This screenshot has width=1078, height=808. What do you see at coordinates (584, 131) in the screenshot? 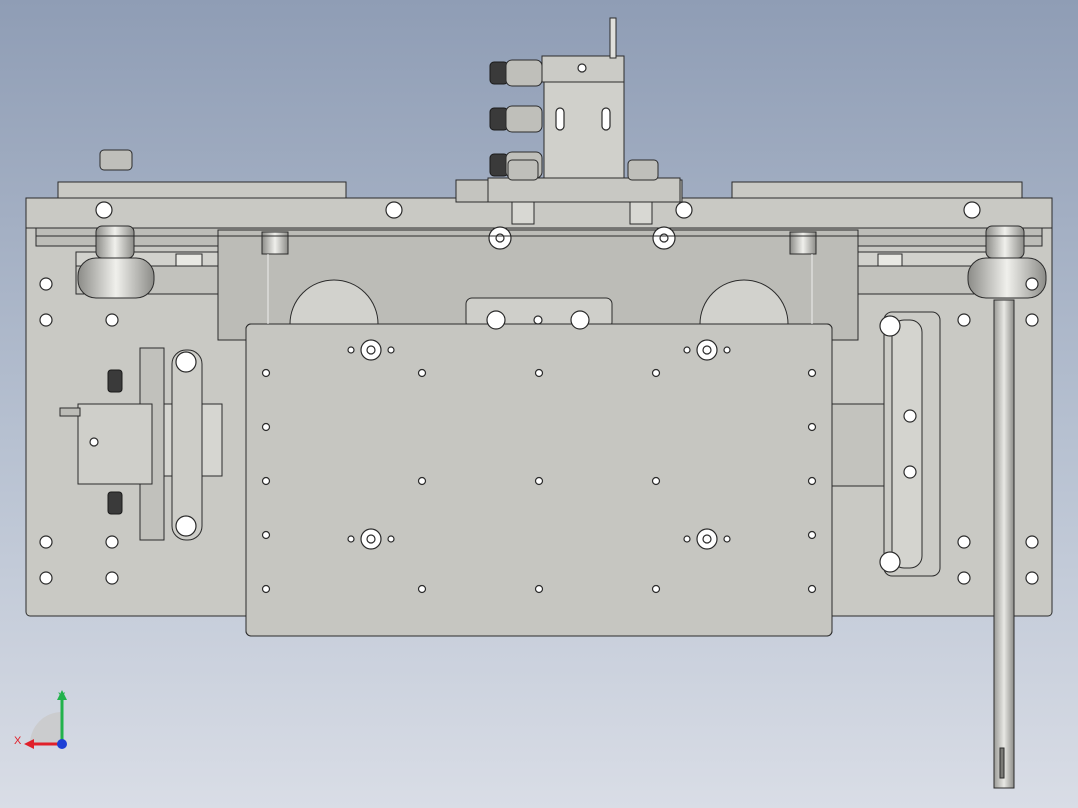
I see `tower-body` at bounding box center [584, 131].